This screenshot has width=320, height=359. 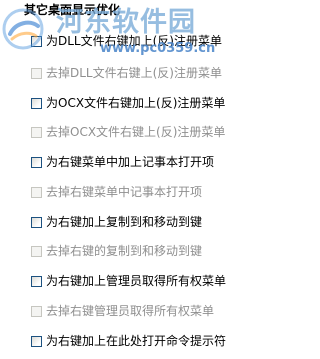 I want to click on option-unregister-dll: 去掉DLL文件右键上(反)注册菜单, so click(x=126, y=73).